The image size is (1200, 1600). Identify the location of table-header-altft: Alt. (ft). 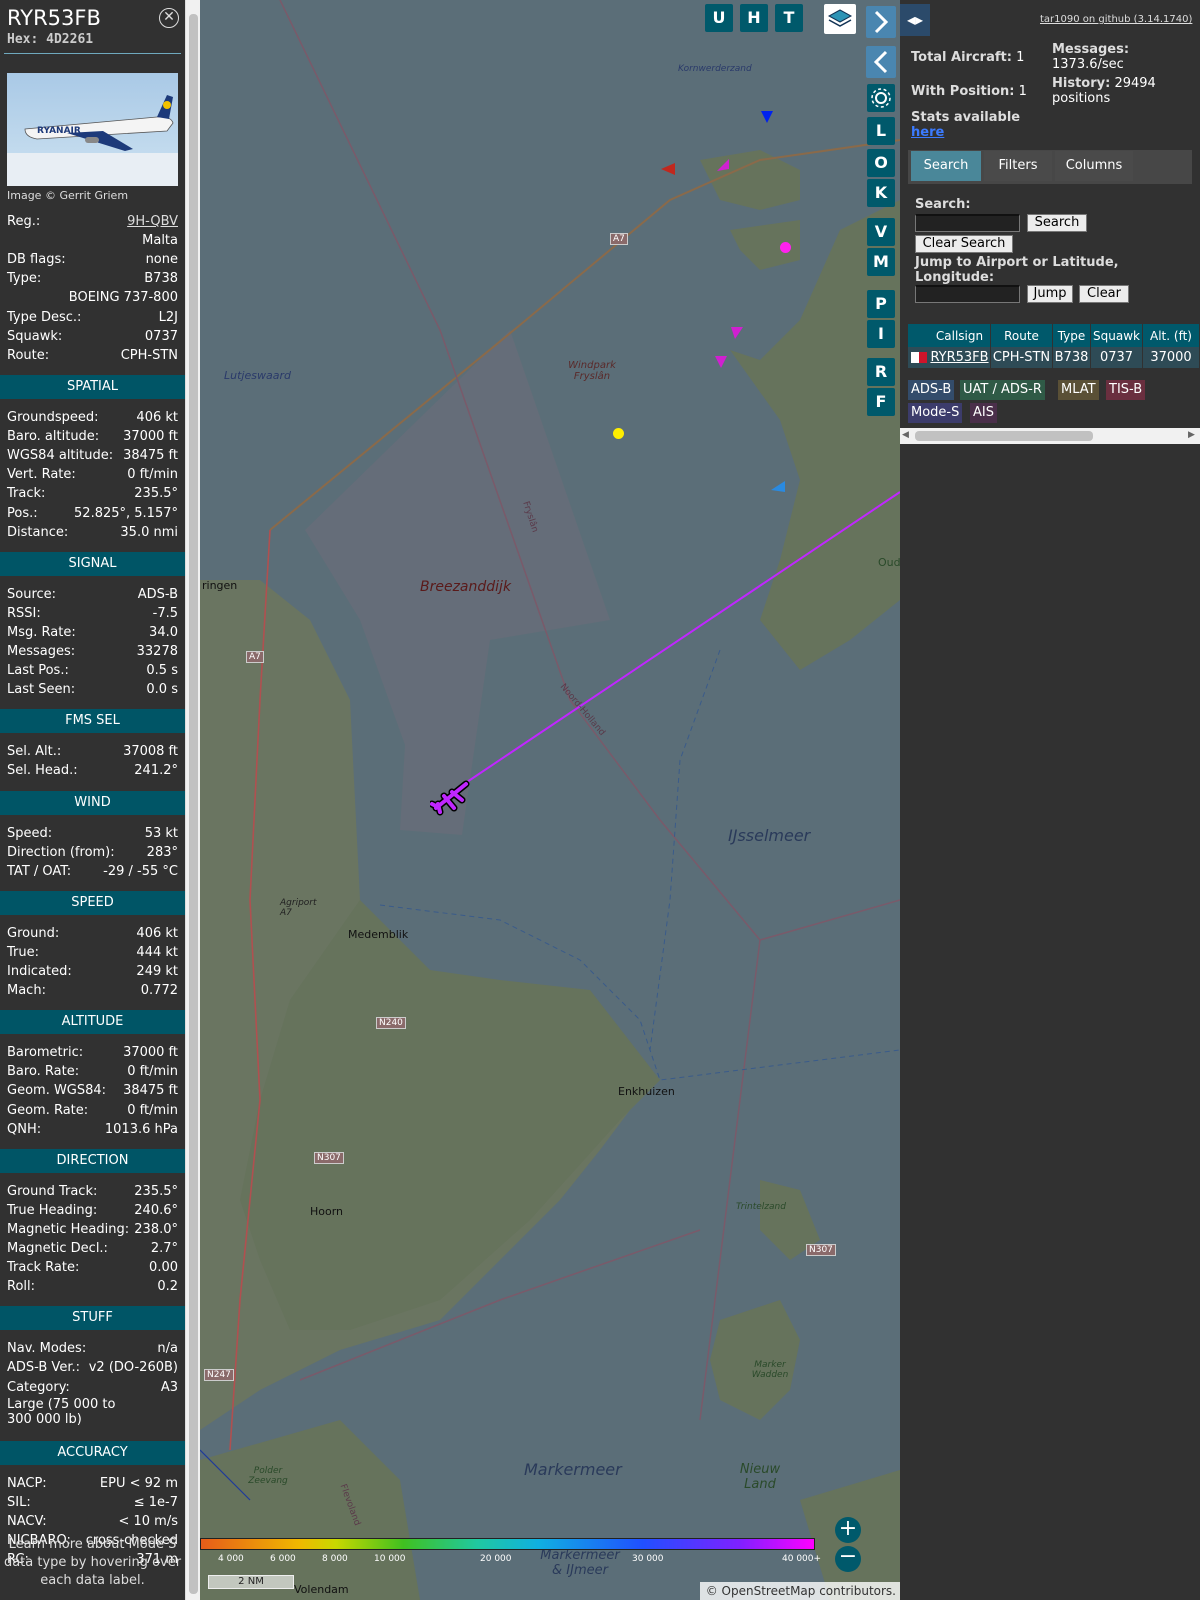
(1171, 336).